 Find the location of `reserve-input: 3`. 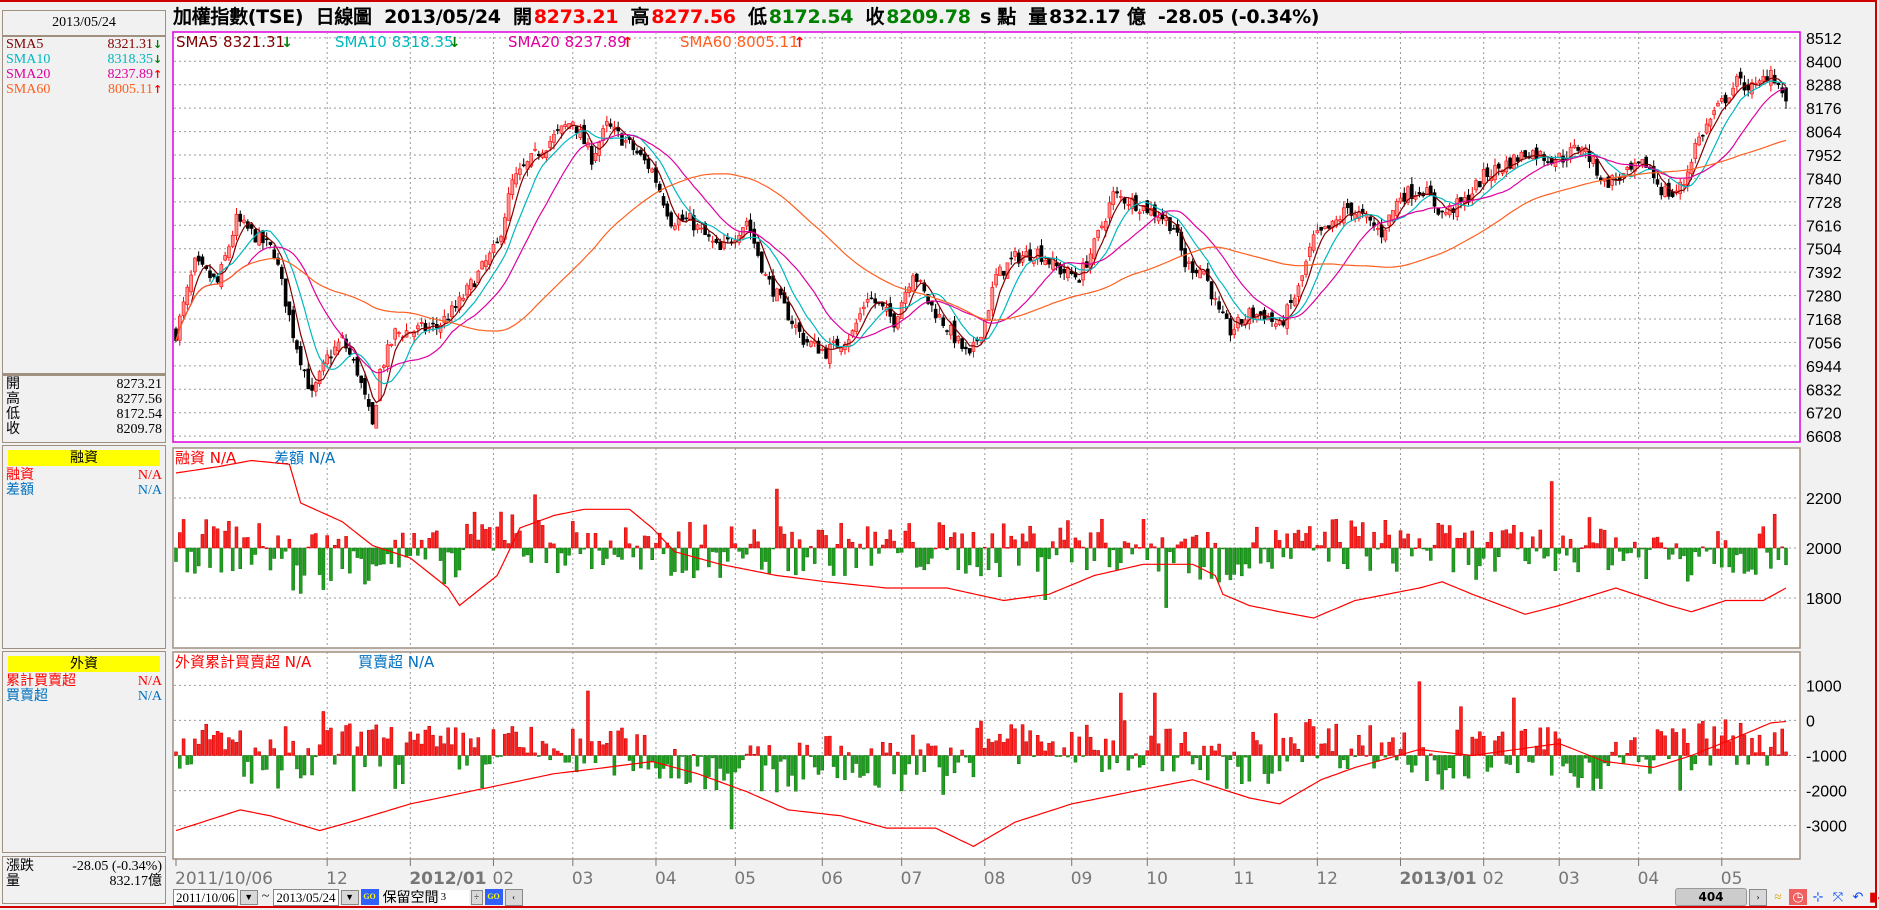

reserve-input: 3 is located at coordinates (453, 897).